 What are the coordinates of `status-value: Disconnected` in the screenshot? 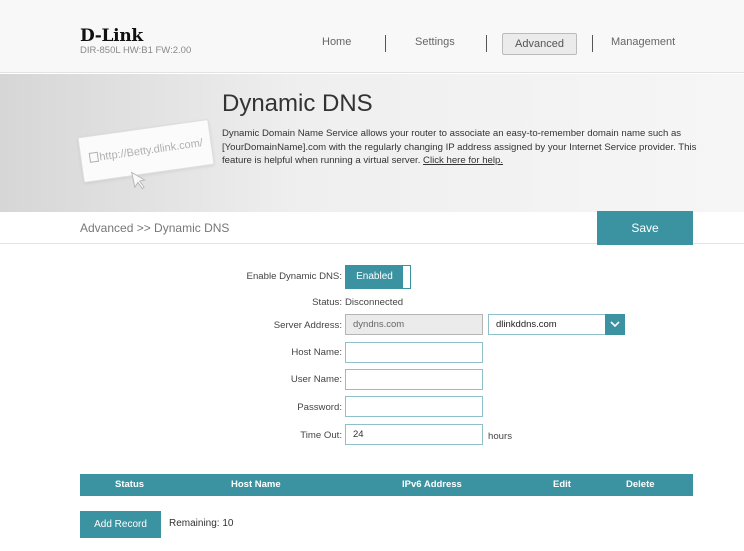 It's located at (374, 302).